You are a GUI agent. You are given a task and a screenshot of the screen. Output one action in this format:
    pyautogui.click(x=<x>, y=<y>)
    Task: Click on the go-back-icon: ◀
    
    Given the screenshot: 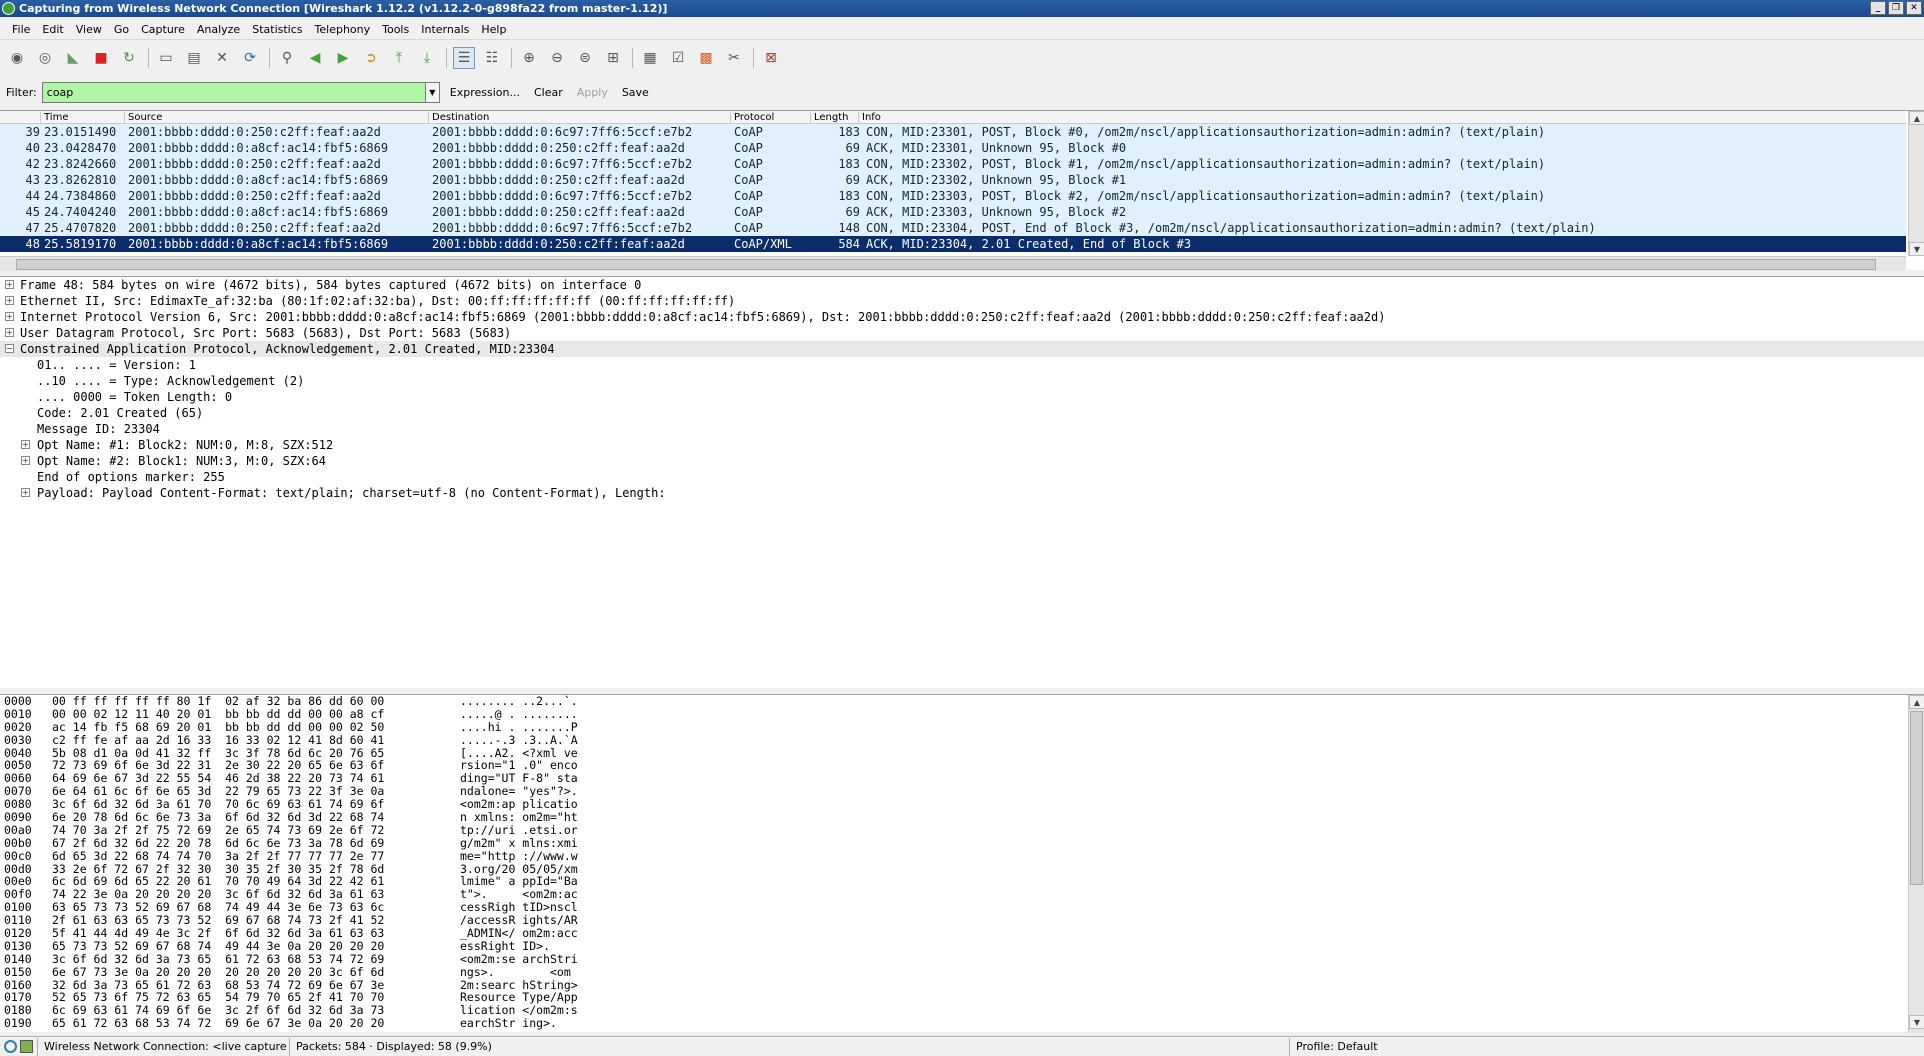 What is the action you would take?
    pyautogui.click(x=315, y=58)
    